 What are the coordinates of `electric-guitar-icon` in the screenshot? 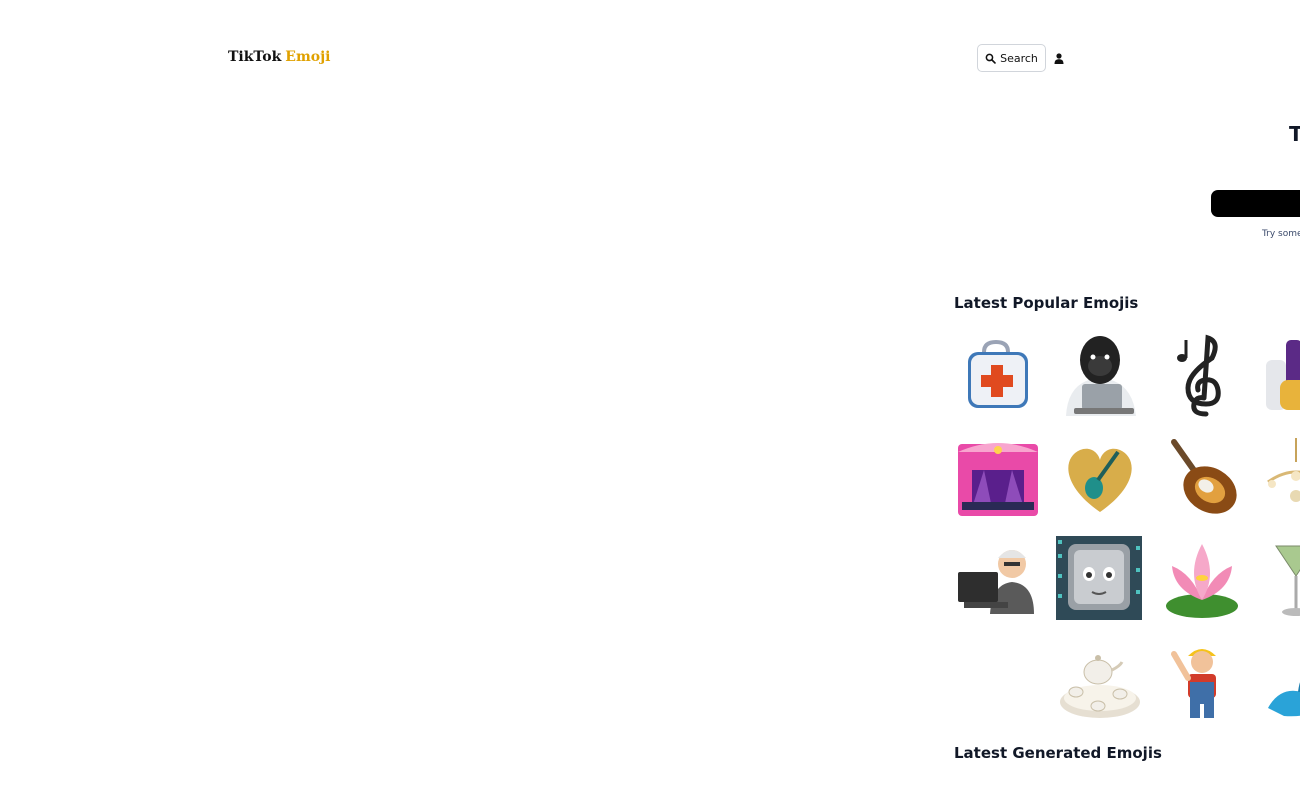 It's located at (1204, 476).